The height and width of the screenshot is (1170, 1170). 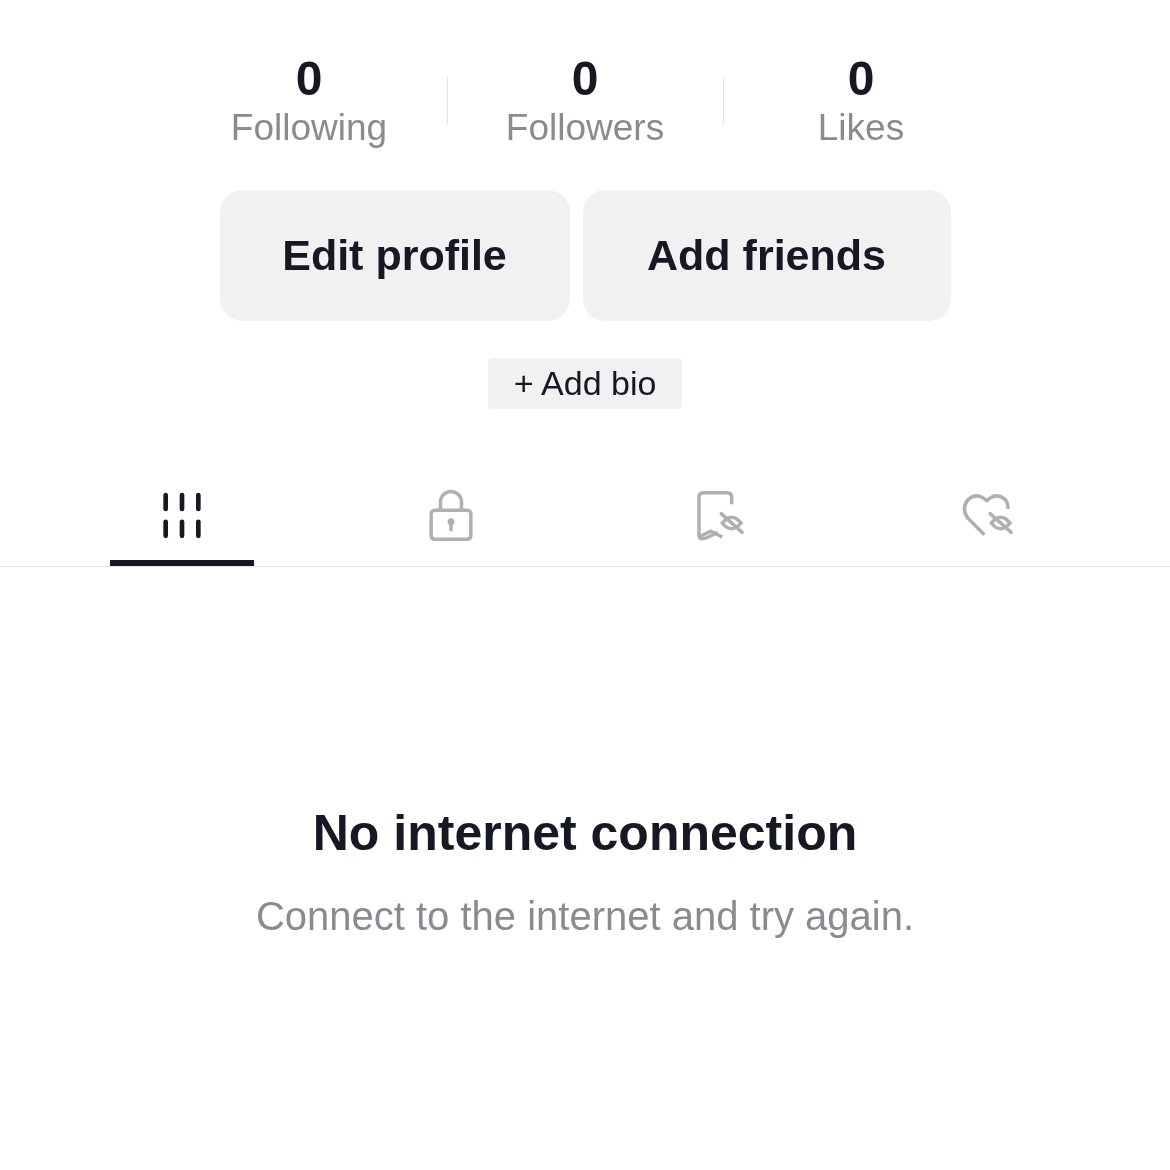 I want to click on add-bio-button: + Add bio, so click(x=585, y=383).